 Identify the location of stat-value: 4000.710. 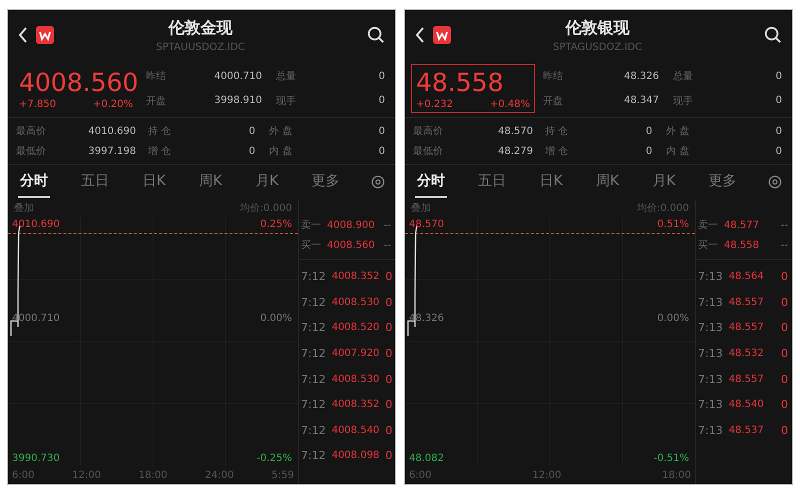
(237, 76).